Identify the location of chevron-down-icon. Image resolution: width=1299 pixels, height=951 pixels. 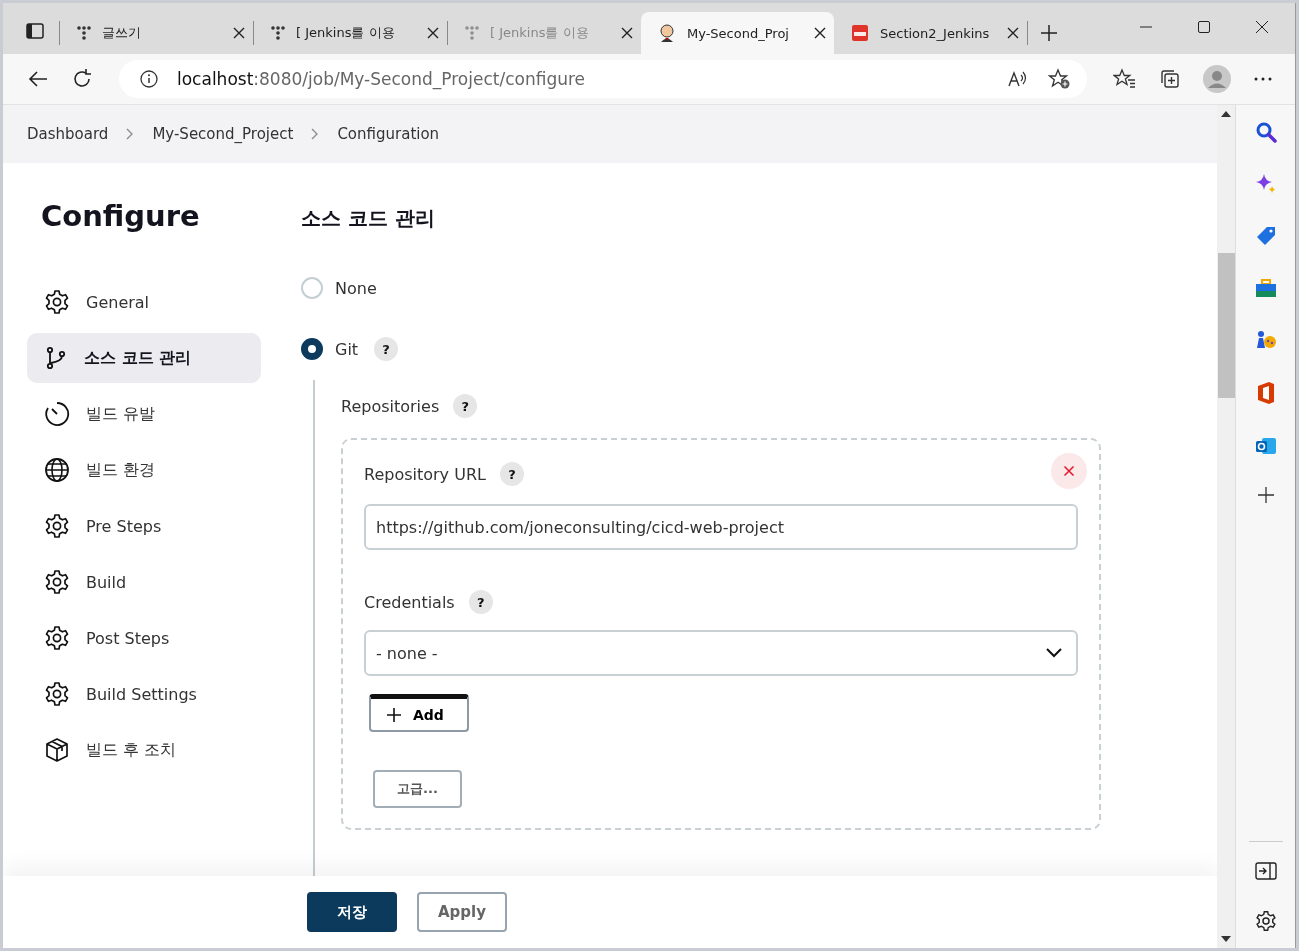
(1054, 653).